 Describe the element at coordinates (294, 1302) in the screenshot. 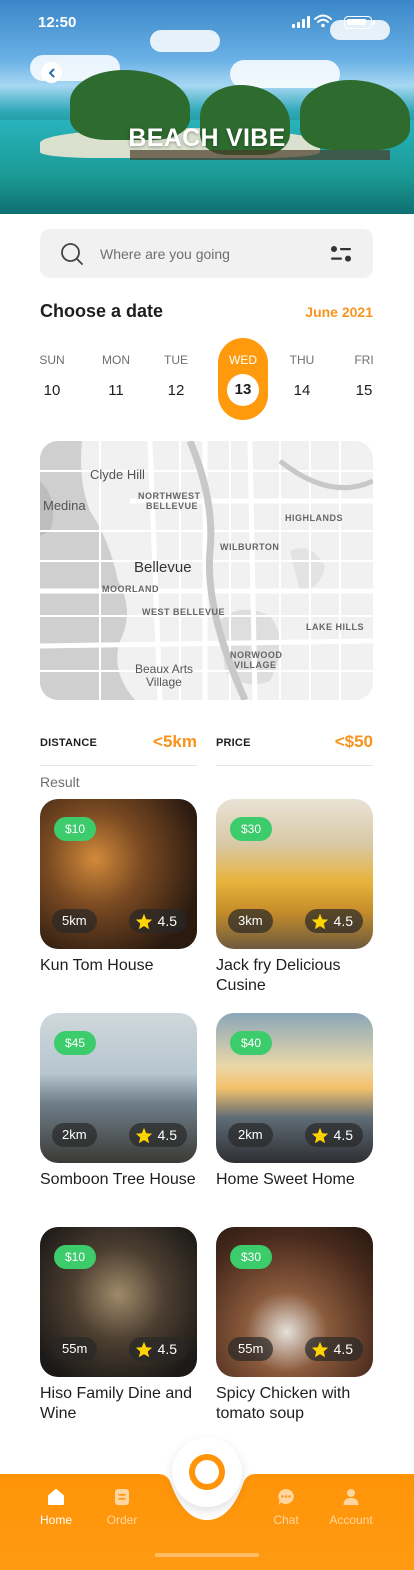

I see `restaurant-photo: $30 55m 4.5` at that location.